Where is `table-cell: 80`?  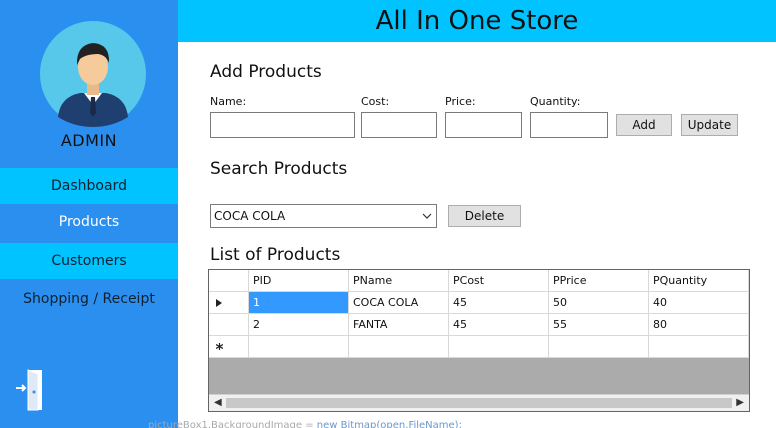
table-cell: 80 is located at coordinates (699, 325).